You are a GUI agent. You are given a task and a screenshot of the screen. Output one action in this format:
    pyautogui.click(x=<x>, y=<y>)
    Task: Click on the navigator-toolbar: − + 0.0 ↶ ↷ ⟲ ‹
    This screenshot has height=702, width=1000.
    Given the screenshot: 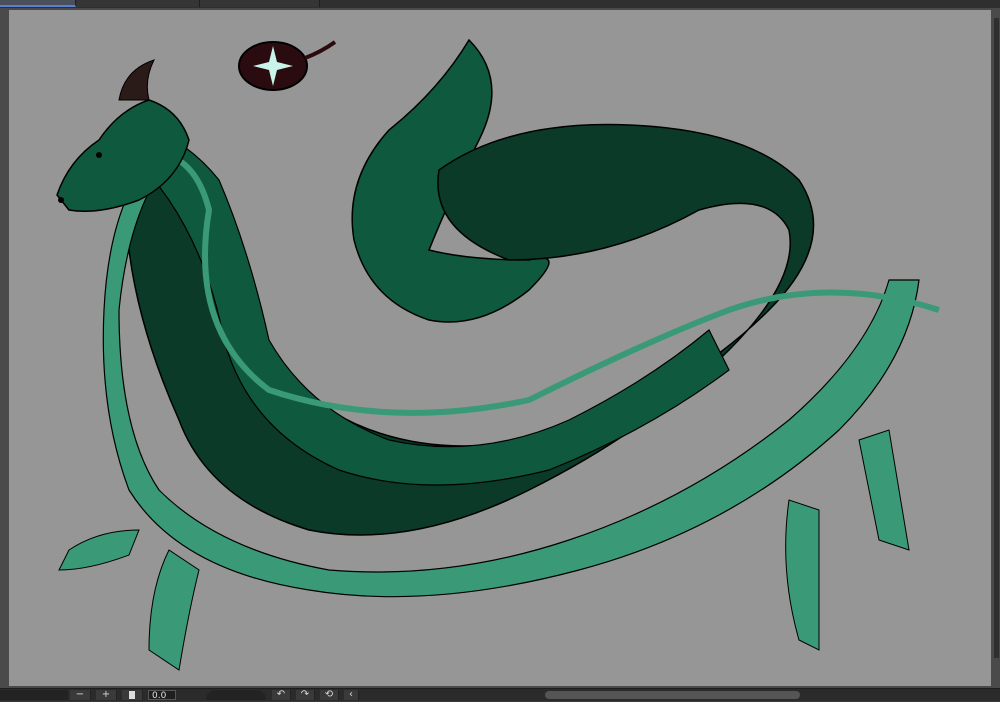 What is the action you would take?
    pyautogui.click(x=500, y=694)
    